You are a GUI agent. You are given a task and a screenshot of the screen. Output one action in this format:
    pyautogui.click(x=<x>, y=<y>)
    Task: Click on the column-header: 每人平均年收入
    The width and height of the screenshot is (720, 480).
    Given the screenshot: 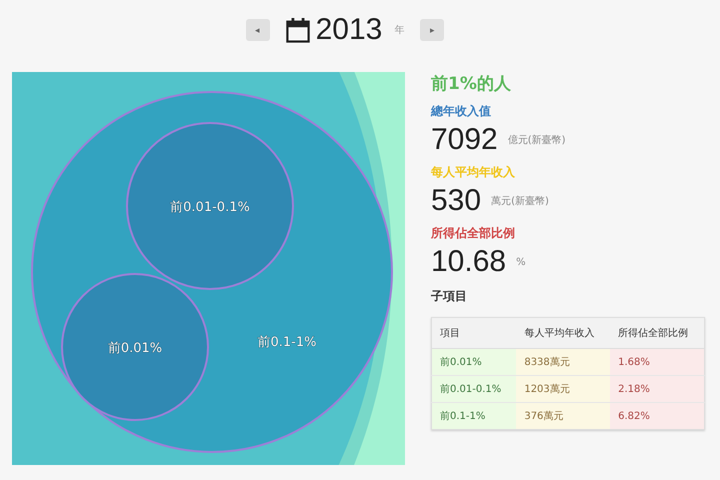 What is the action you would take?
    pyautogui.click(x=563, y=333)
    